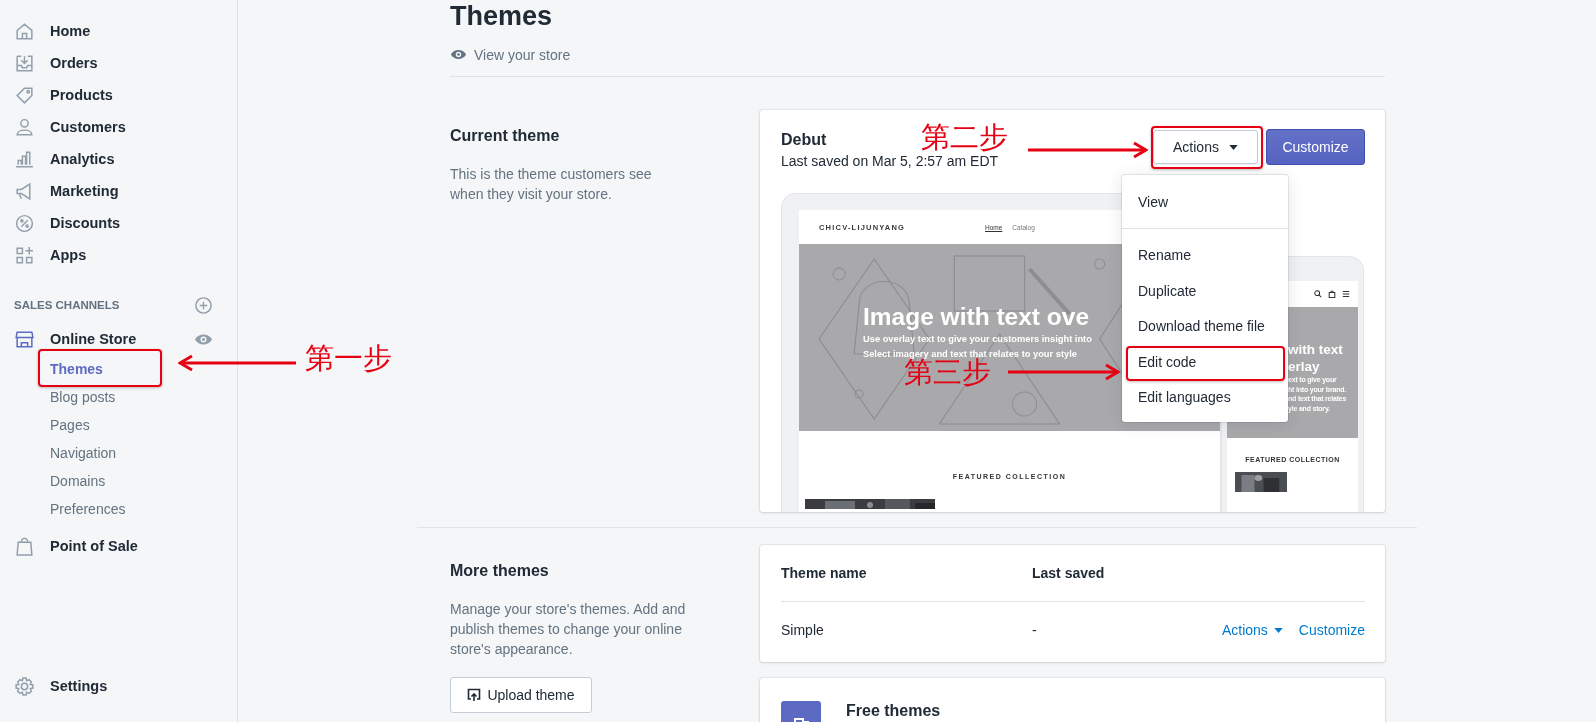 The width and height of the screenshot is (1596, 722). Describe the element at coordinates (1205, 202) in the screenshot. I see `menu-item: View` at that location.